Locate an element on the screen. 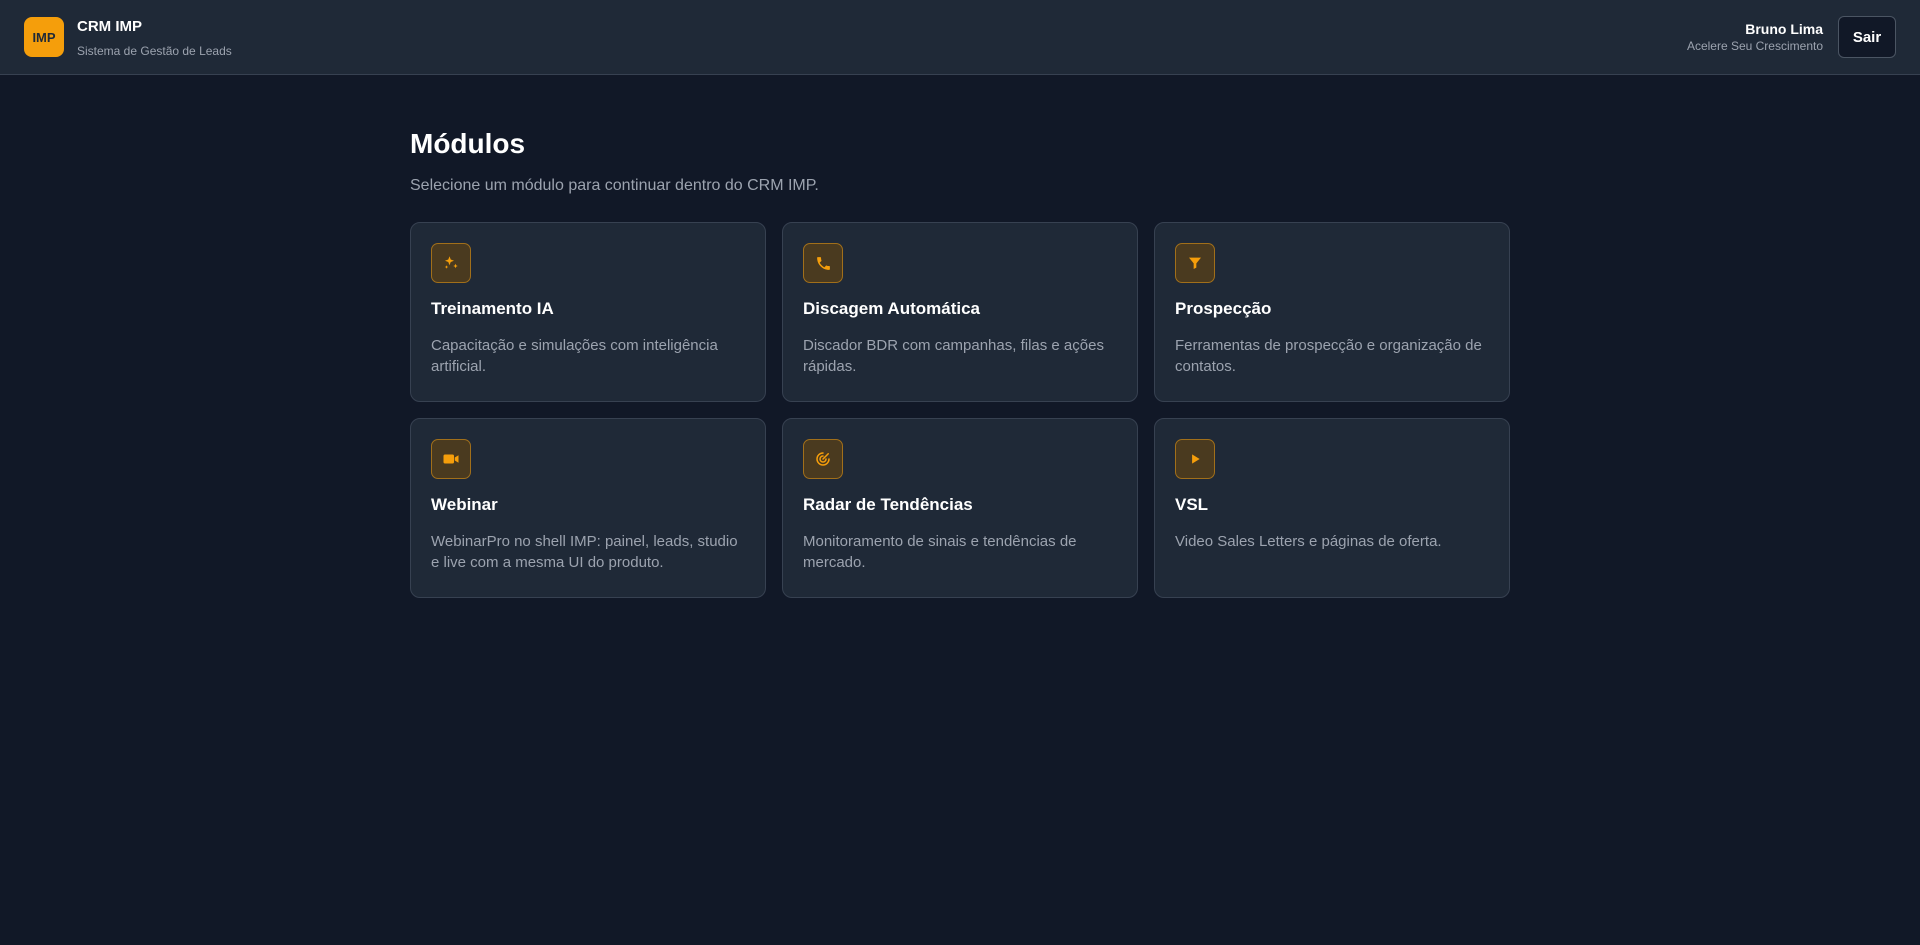 The image size is (1920, 945). logout-button: Sair is located at coordinates (1867, 37).